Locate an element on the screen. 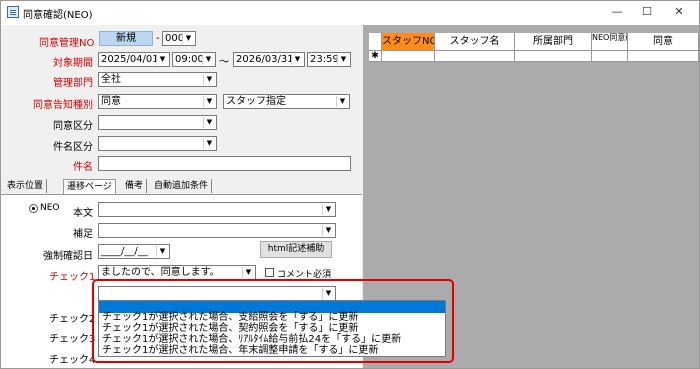 The height and width of the screenshot is (369, 700). column-header-neo-consent: NEO同意確認 is located at coordinates (610, 42).